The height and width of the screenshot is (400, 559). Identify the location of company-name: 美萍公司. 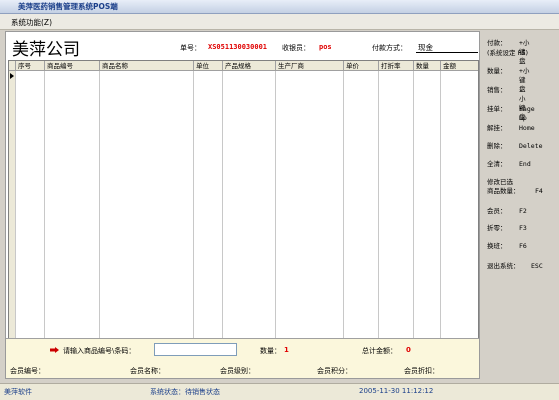
(46, 50).